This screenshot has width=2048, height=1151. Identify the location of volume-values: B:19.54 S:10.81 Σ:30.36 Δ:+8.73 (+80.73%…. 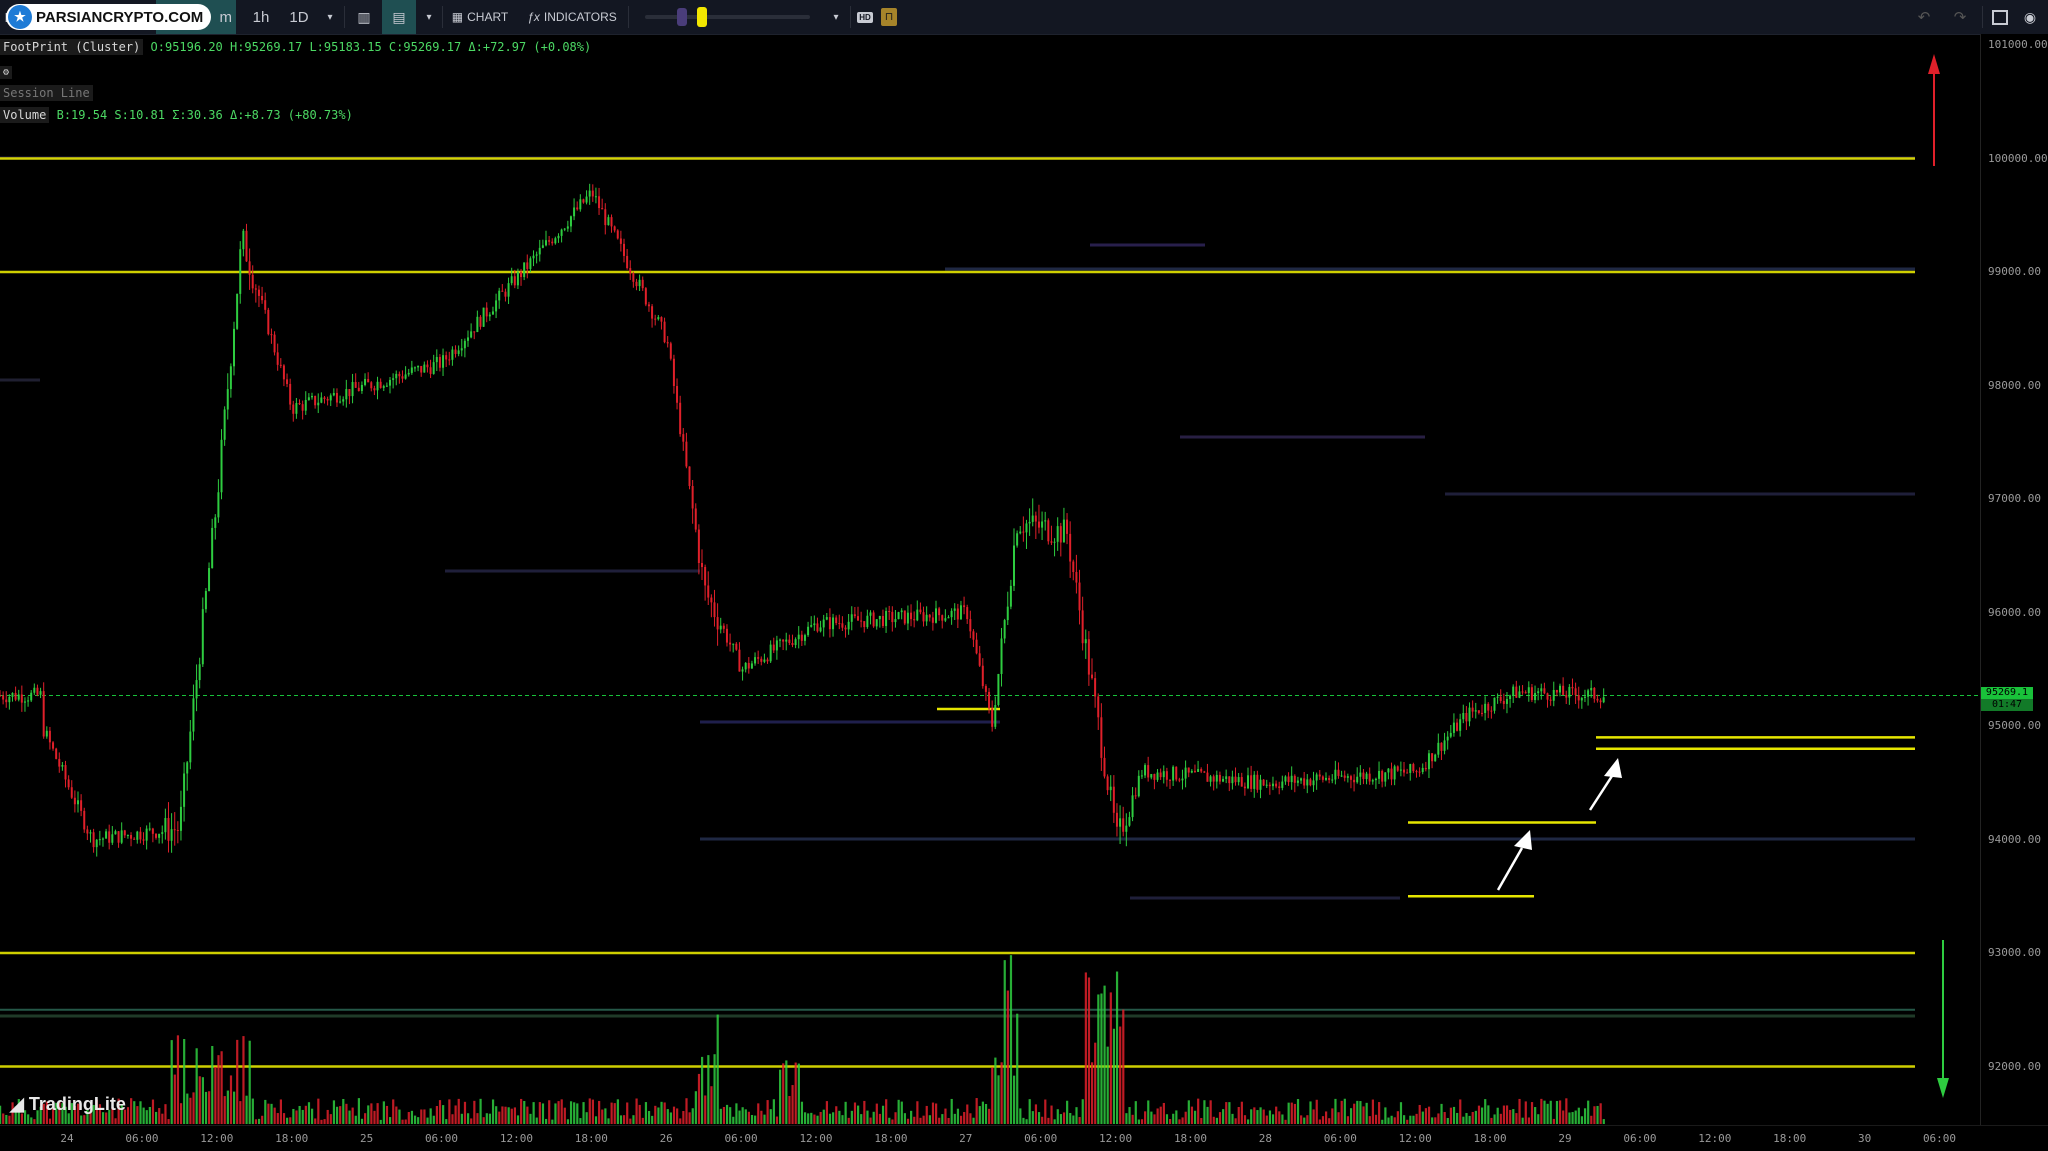
(204, 115).